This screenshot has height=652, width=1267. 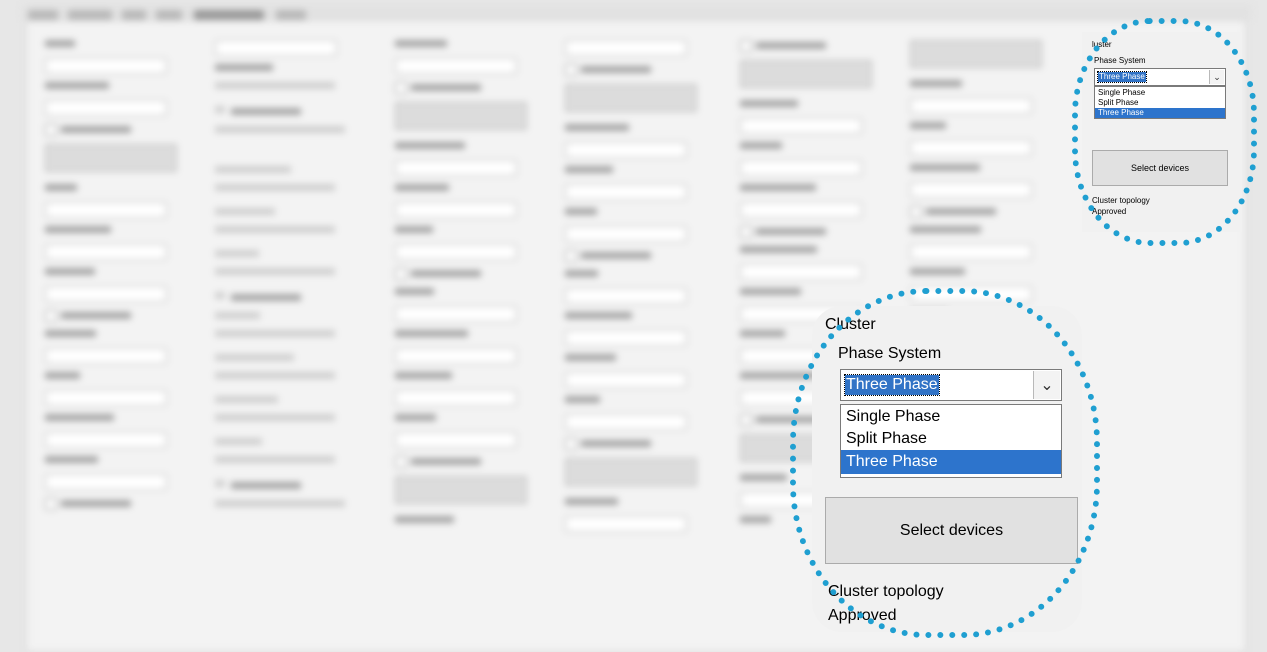 I want to click on phase-option-single-small: Single Phase, so click(x=1160, y=93).